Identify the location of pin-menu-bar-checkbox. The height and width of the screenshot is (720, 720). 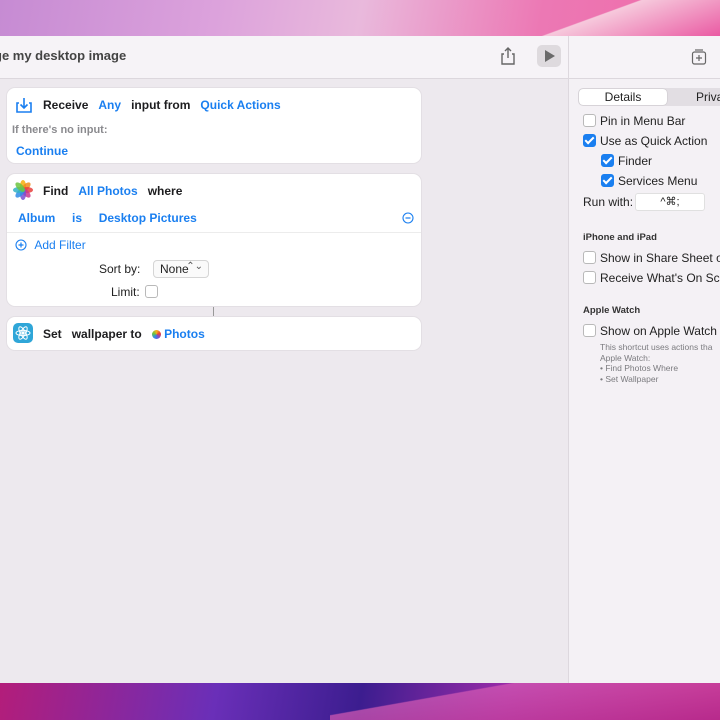
(589, 121).